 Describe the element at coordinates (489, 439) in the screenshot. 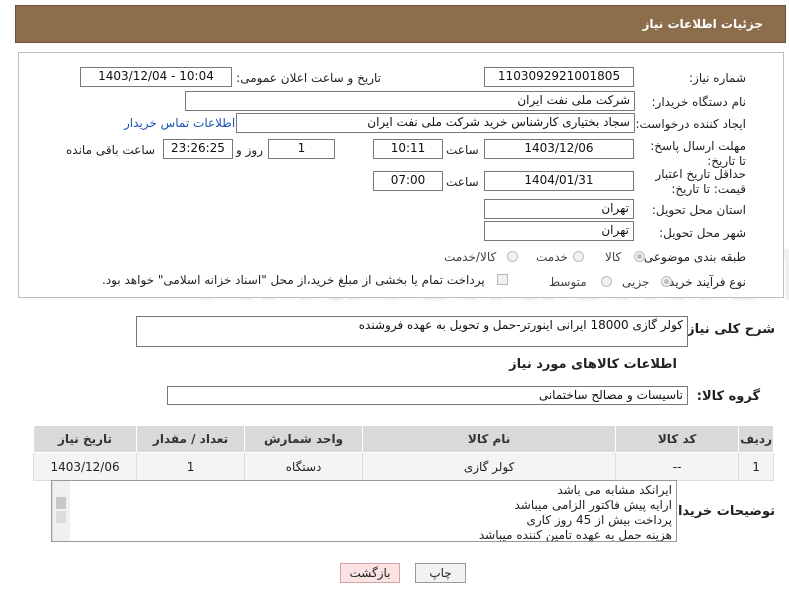

I see `table-header-name: نام کالا` at that location.